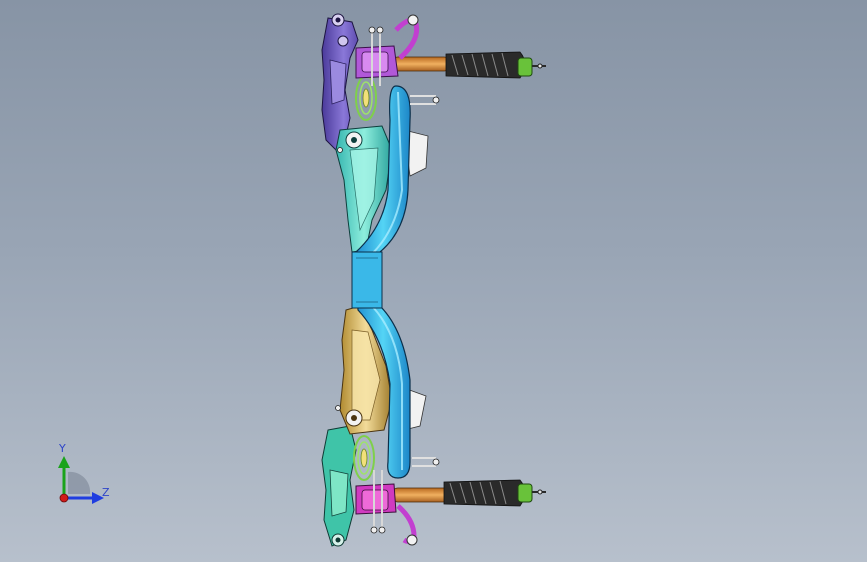  I want to click on lower-knuckle-bracket, so click(339, 486).